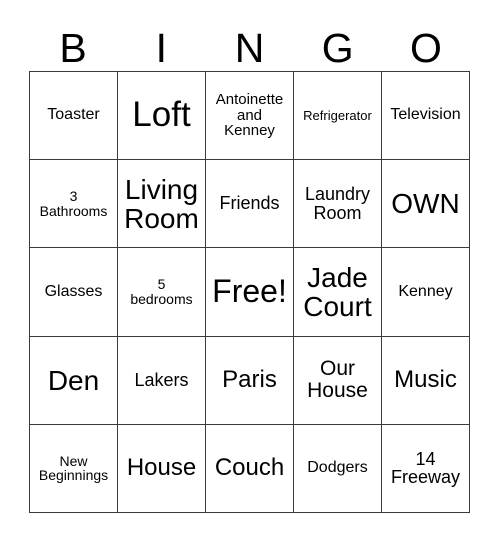 This screenshot has width=500, height=544. I want to click on bingo-cell-text: Lakers, so click(161, 379).